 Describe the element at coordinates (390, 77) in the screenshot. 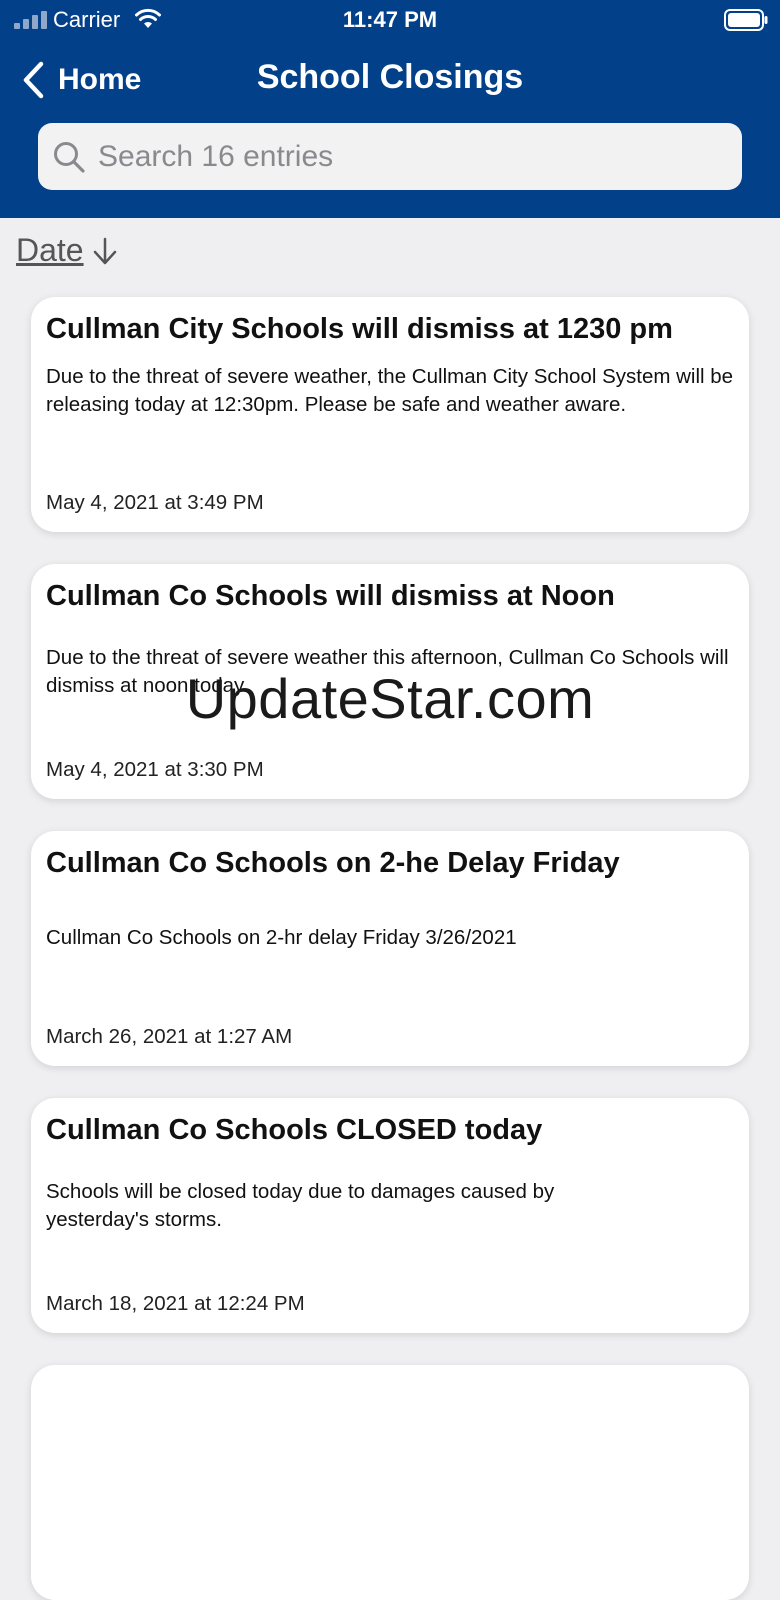

I see `page-title: School Closings` at that location.